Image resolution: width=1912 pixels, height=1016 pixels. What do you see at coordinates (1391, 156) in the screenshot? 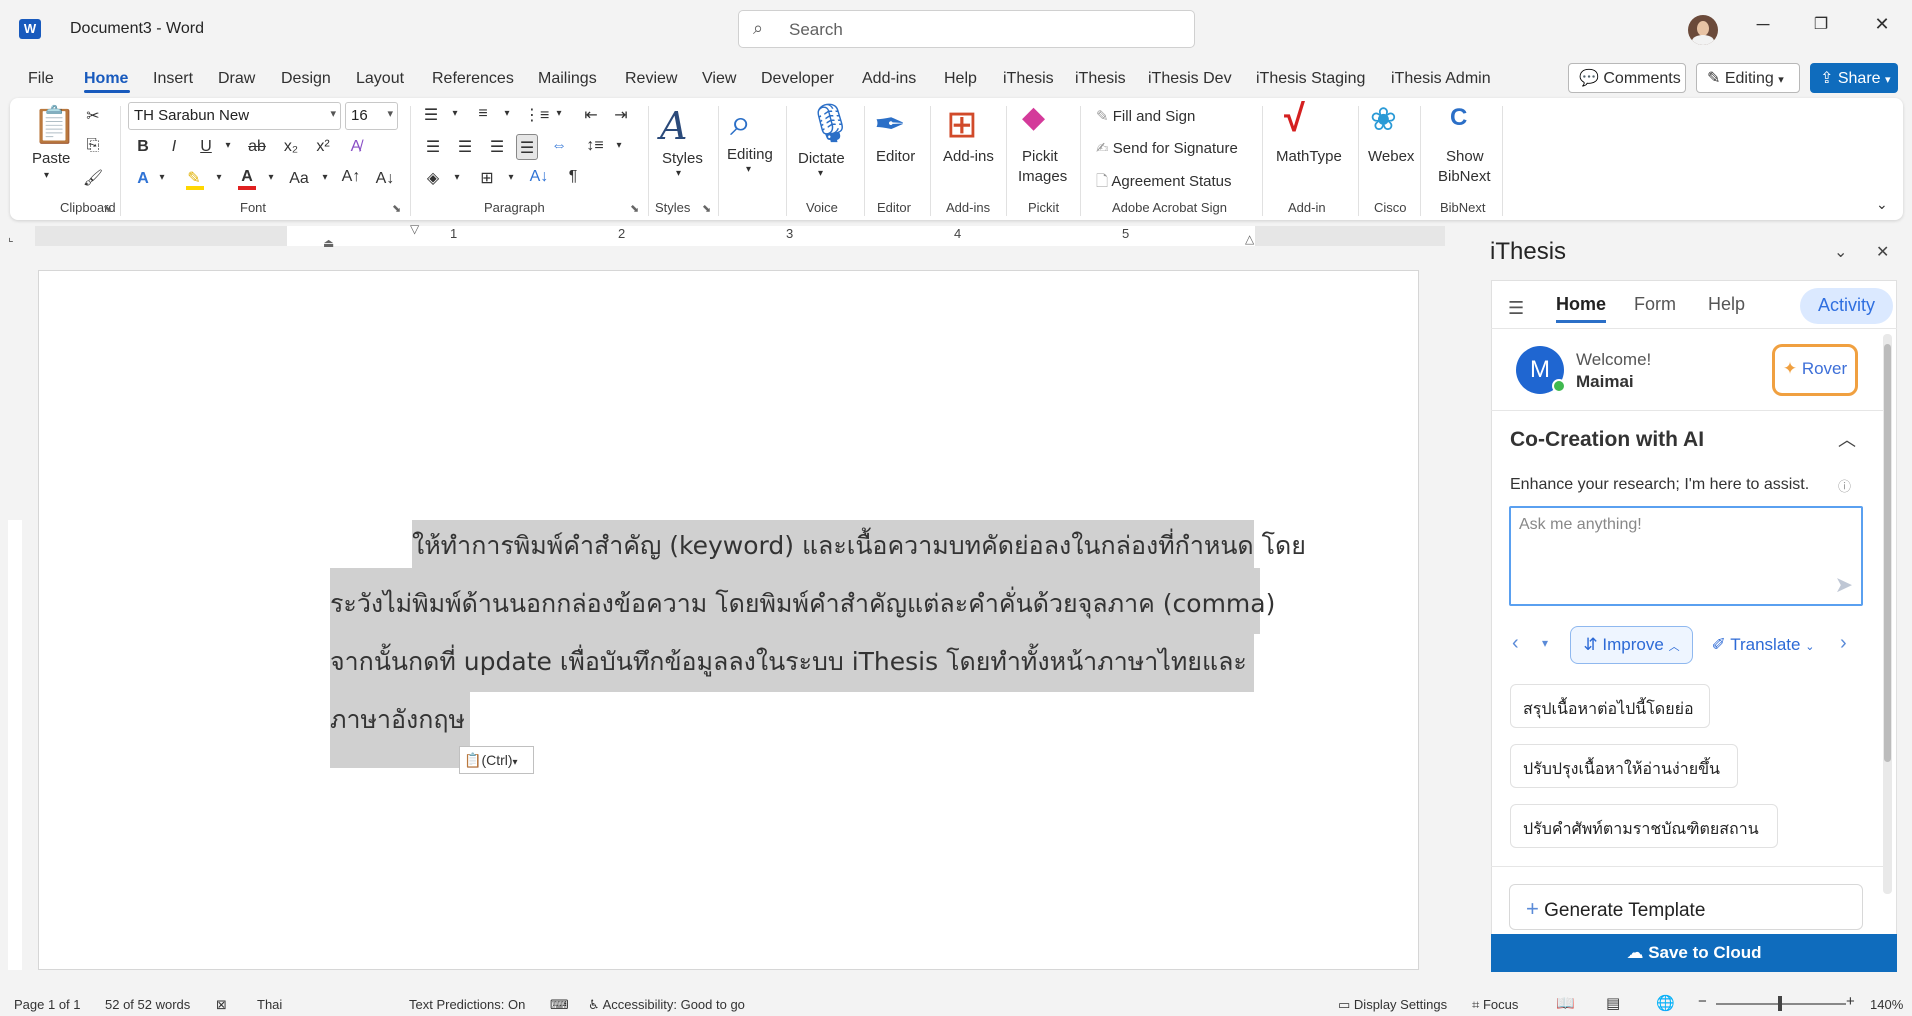
I see `webex-button: Webex` at bounding box center [1391, 156].